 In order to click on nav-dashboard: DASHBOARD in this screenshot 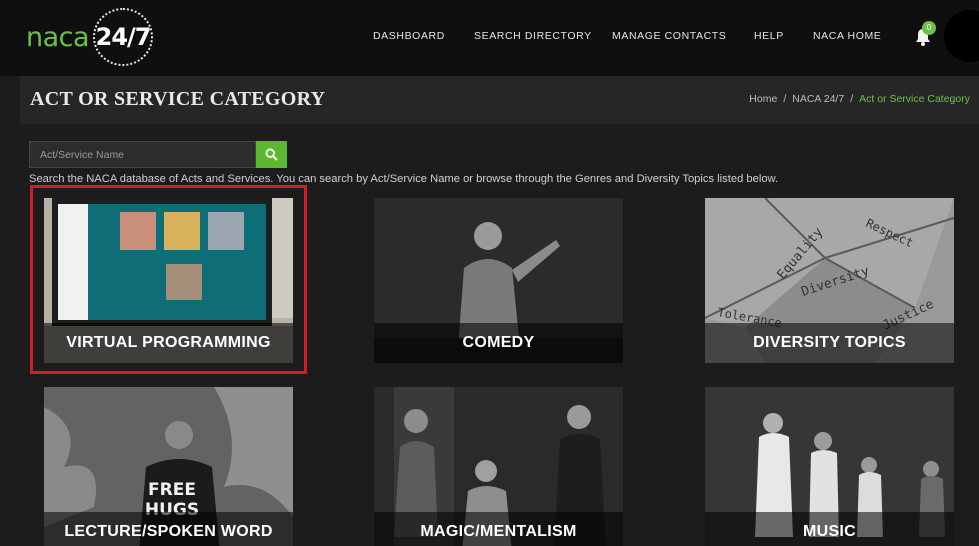, I will do `click(409, 36)`.